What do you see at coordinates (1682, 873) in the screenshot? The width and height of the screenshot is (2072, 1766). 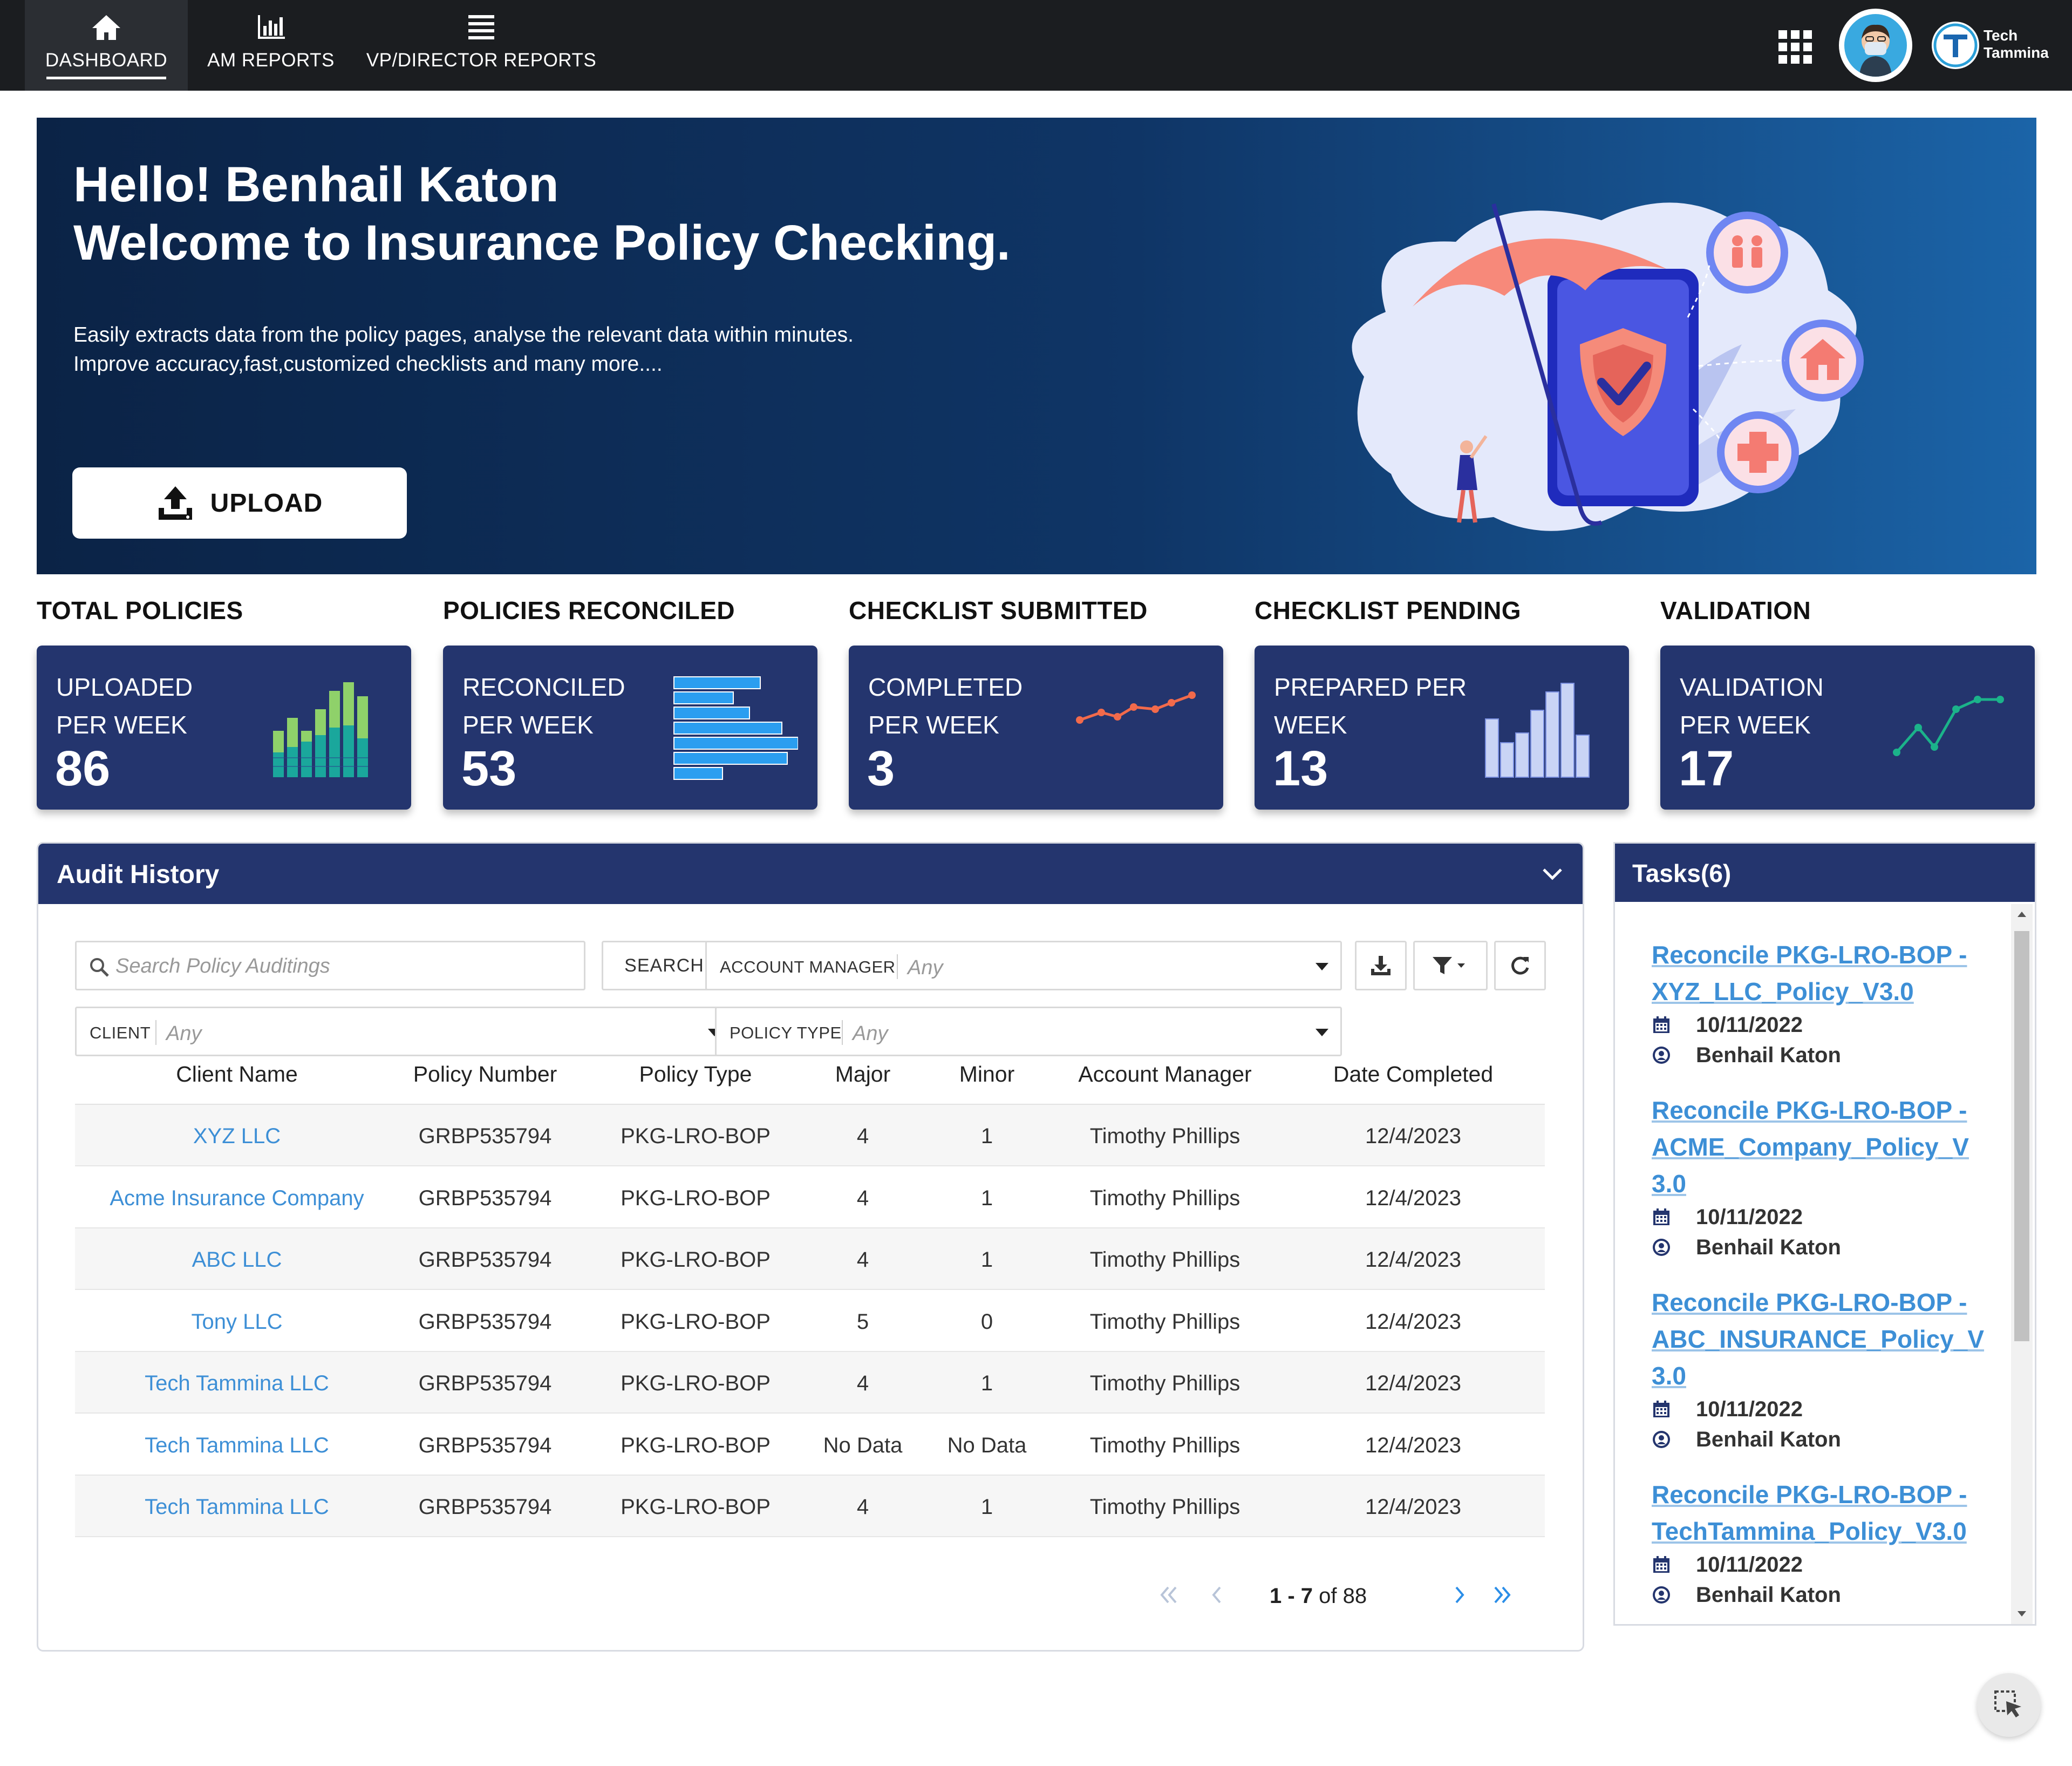 I see `tasks-title: Tasks(6)` at bounding box center [1682, 873].